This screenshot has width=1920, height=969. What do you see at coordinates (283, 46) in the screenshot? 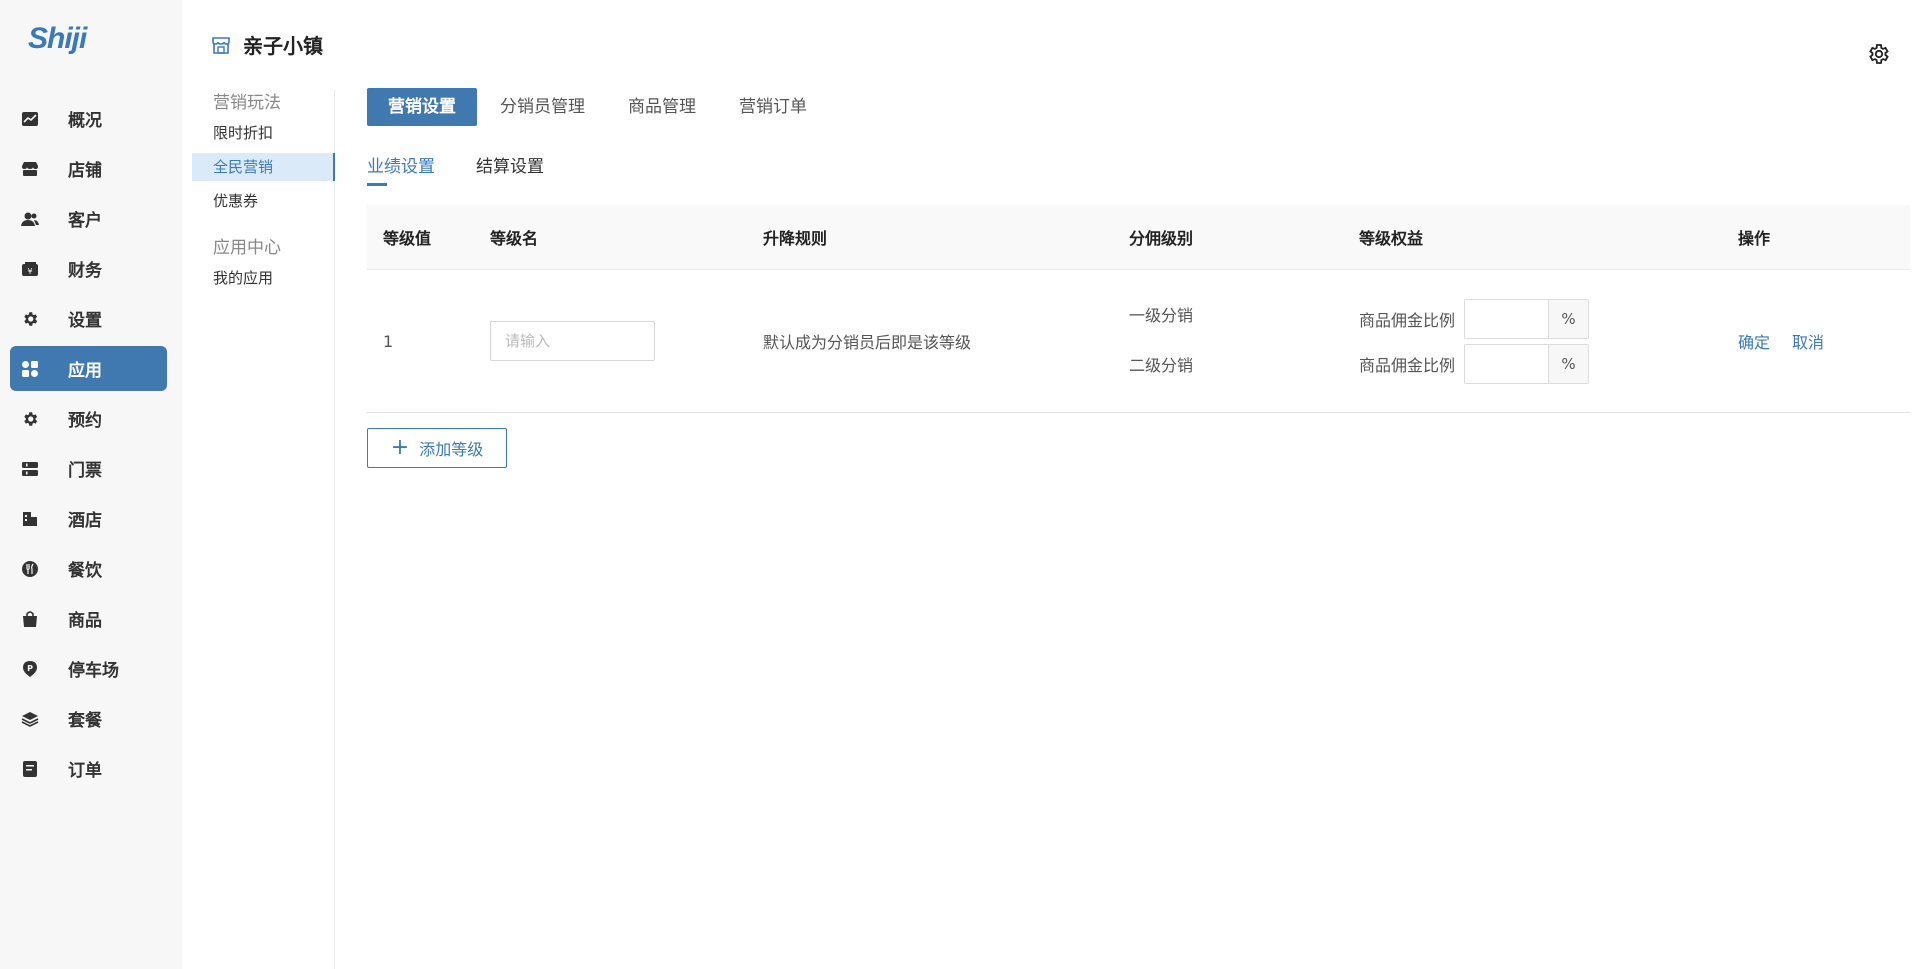
I see `page-title: 亲子小镇` at bounding box center [283, 46].